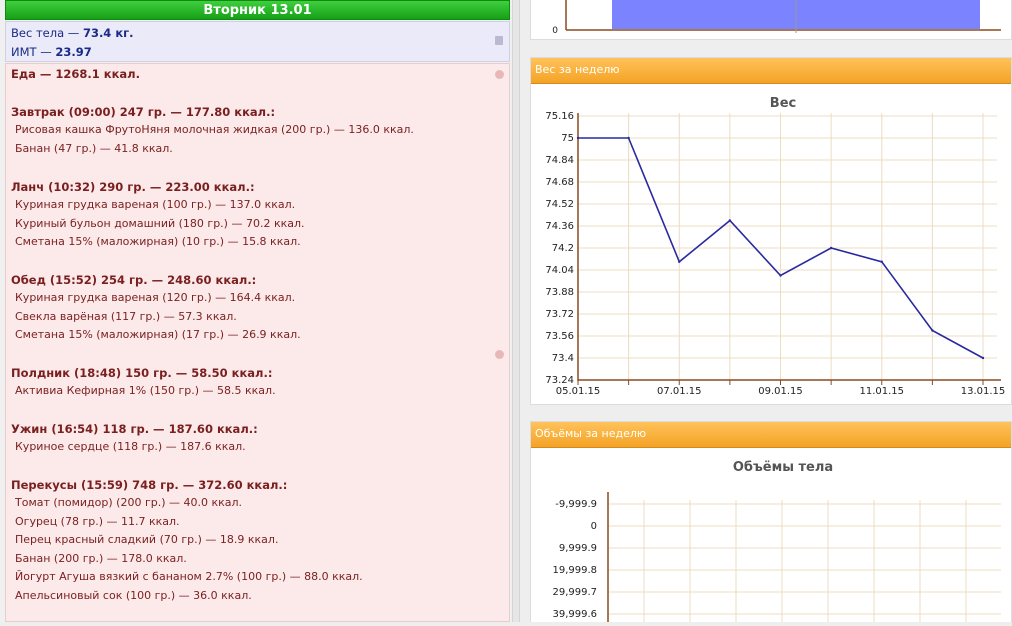  What do you see at coordinates (771, 435) in the screenshot?
I see `volume-panel-header: Объёмы за неделю` at bounding box center [771, 435].